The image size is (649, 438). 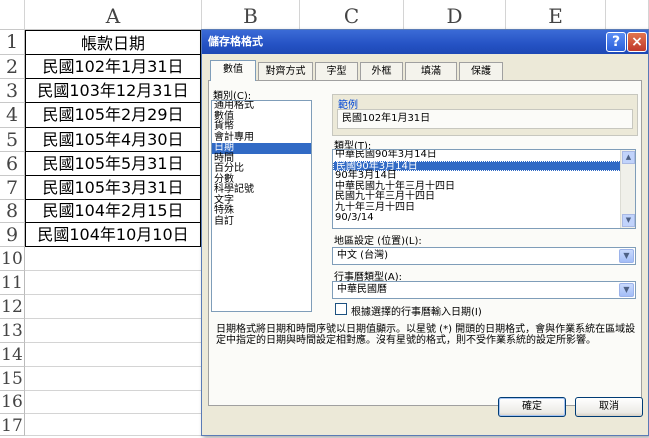 What do you see at coordinates (261, 190) in the screenshot?
I see `category-item: 科學記號` at bounding box center [261, 190].